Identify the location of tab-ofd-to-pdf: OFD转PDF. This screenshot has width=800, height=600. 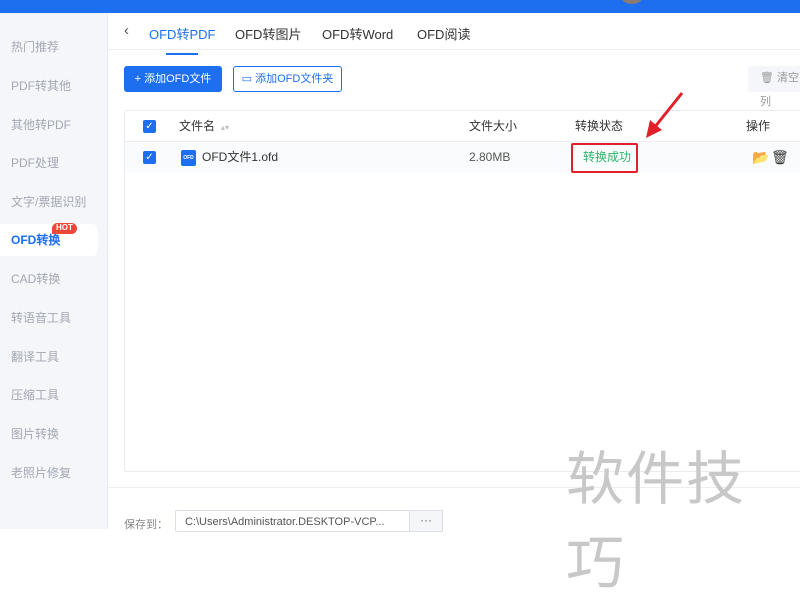
(182, 39).